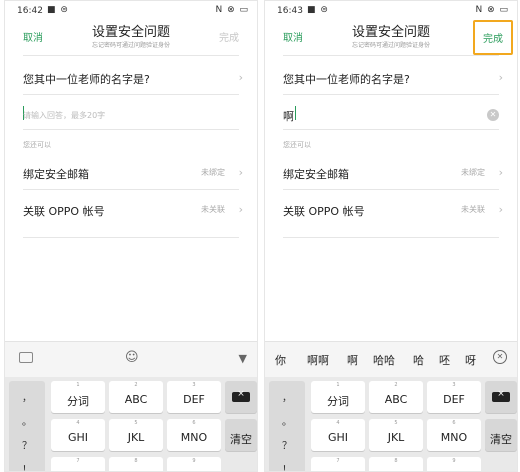  I want to click on keyboard-icon, so click(26, 357).